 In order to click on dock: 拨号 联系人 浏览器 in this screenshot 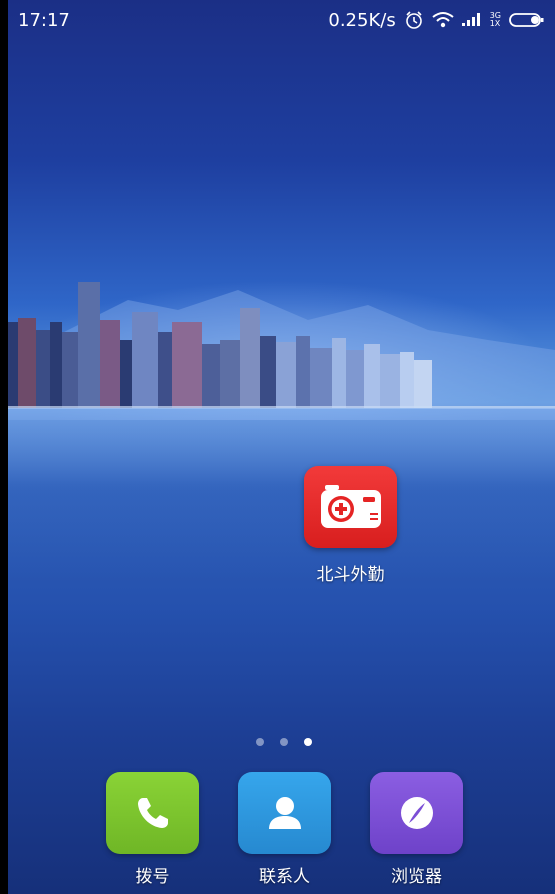, I will do `click(281, 833)`.